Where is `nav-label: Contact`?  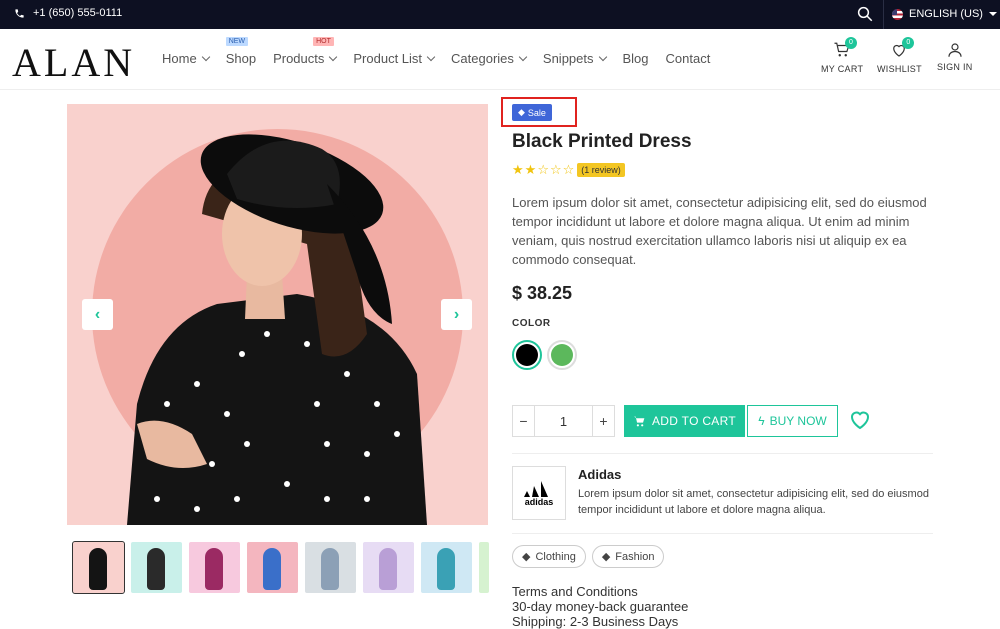
nav-label: Contact is located at coordinates (688, 58).